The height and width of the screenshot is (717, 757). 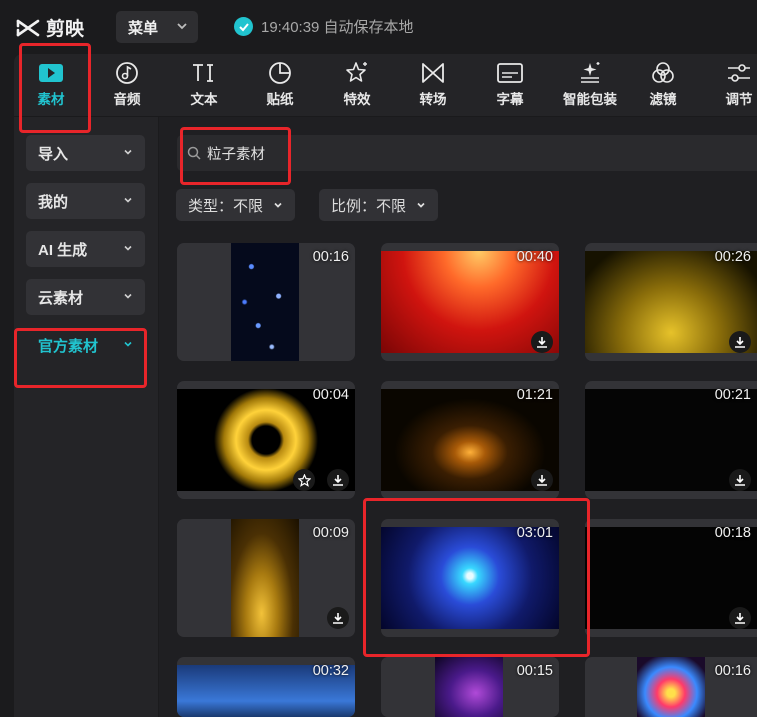 I want to click on media-card: 01:21, so click(x=470, y=440).